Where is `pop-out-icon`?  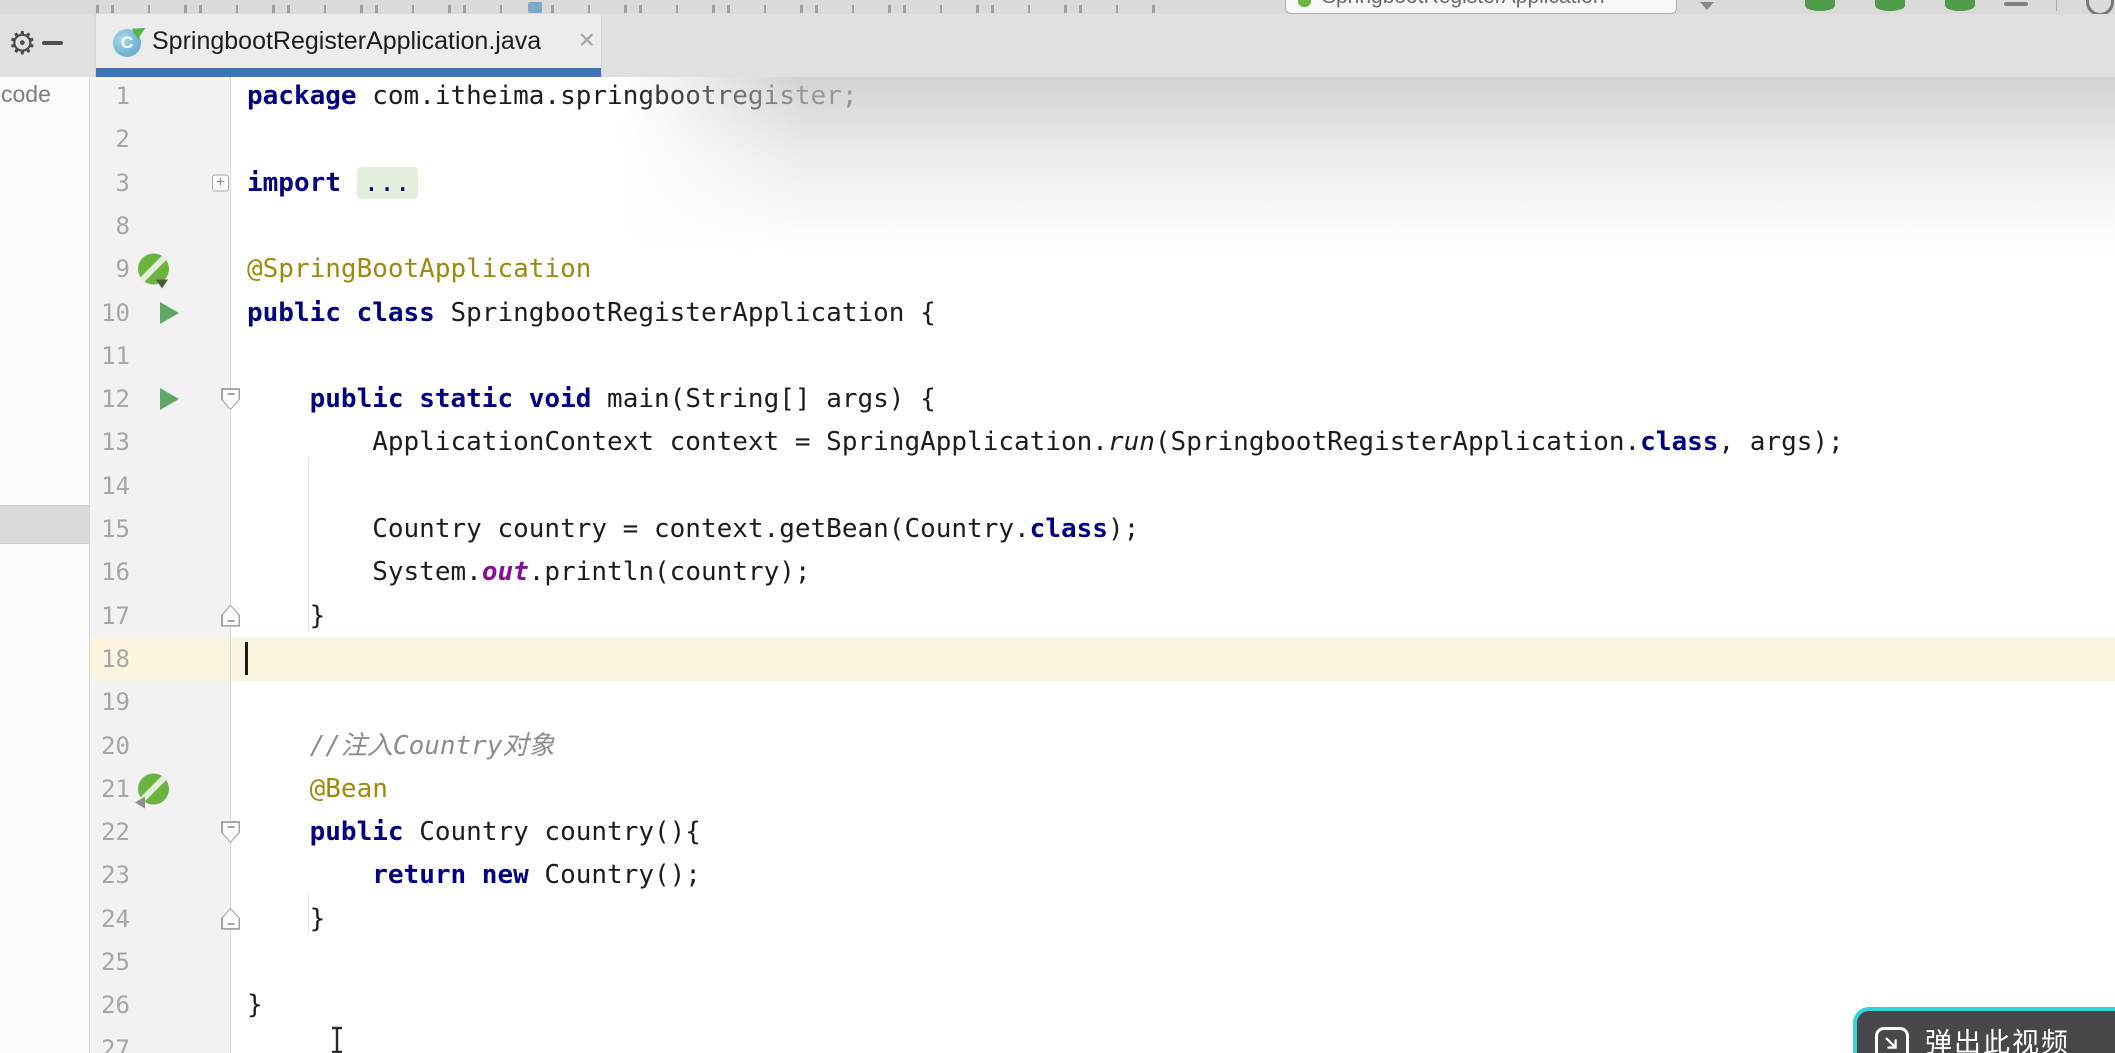
pop-out-icon is located at coordinates (1892, 1040).